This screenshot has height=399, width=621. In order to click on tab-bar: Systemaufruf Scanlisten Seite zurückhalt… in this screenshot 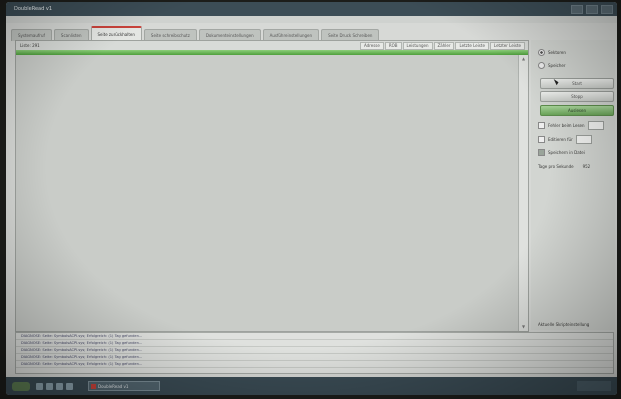, I will do `click(313, 34)`.